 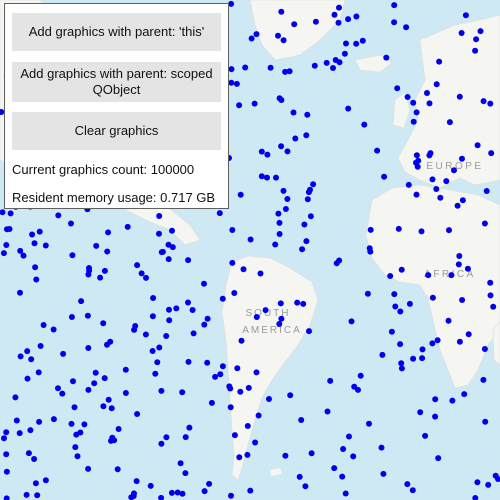 I want to click on memory-usage-label: Resident memory usage:, so click(x=84, y=197).